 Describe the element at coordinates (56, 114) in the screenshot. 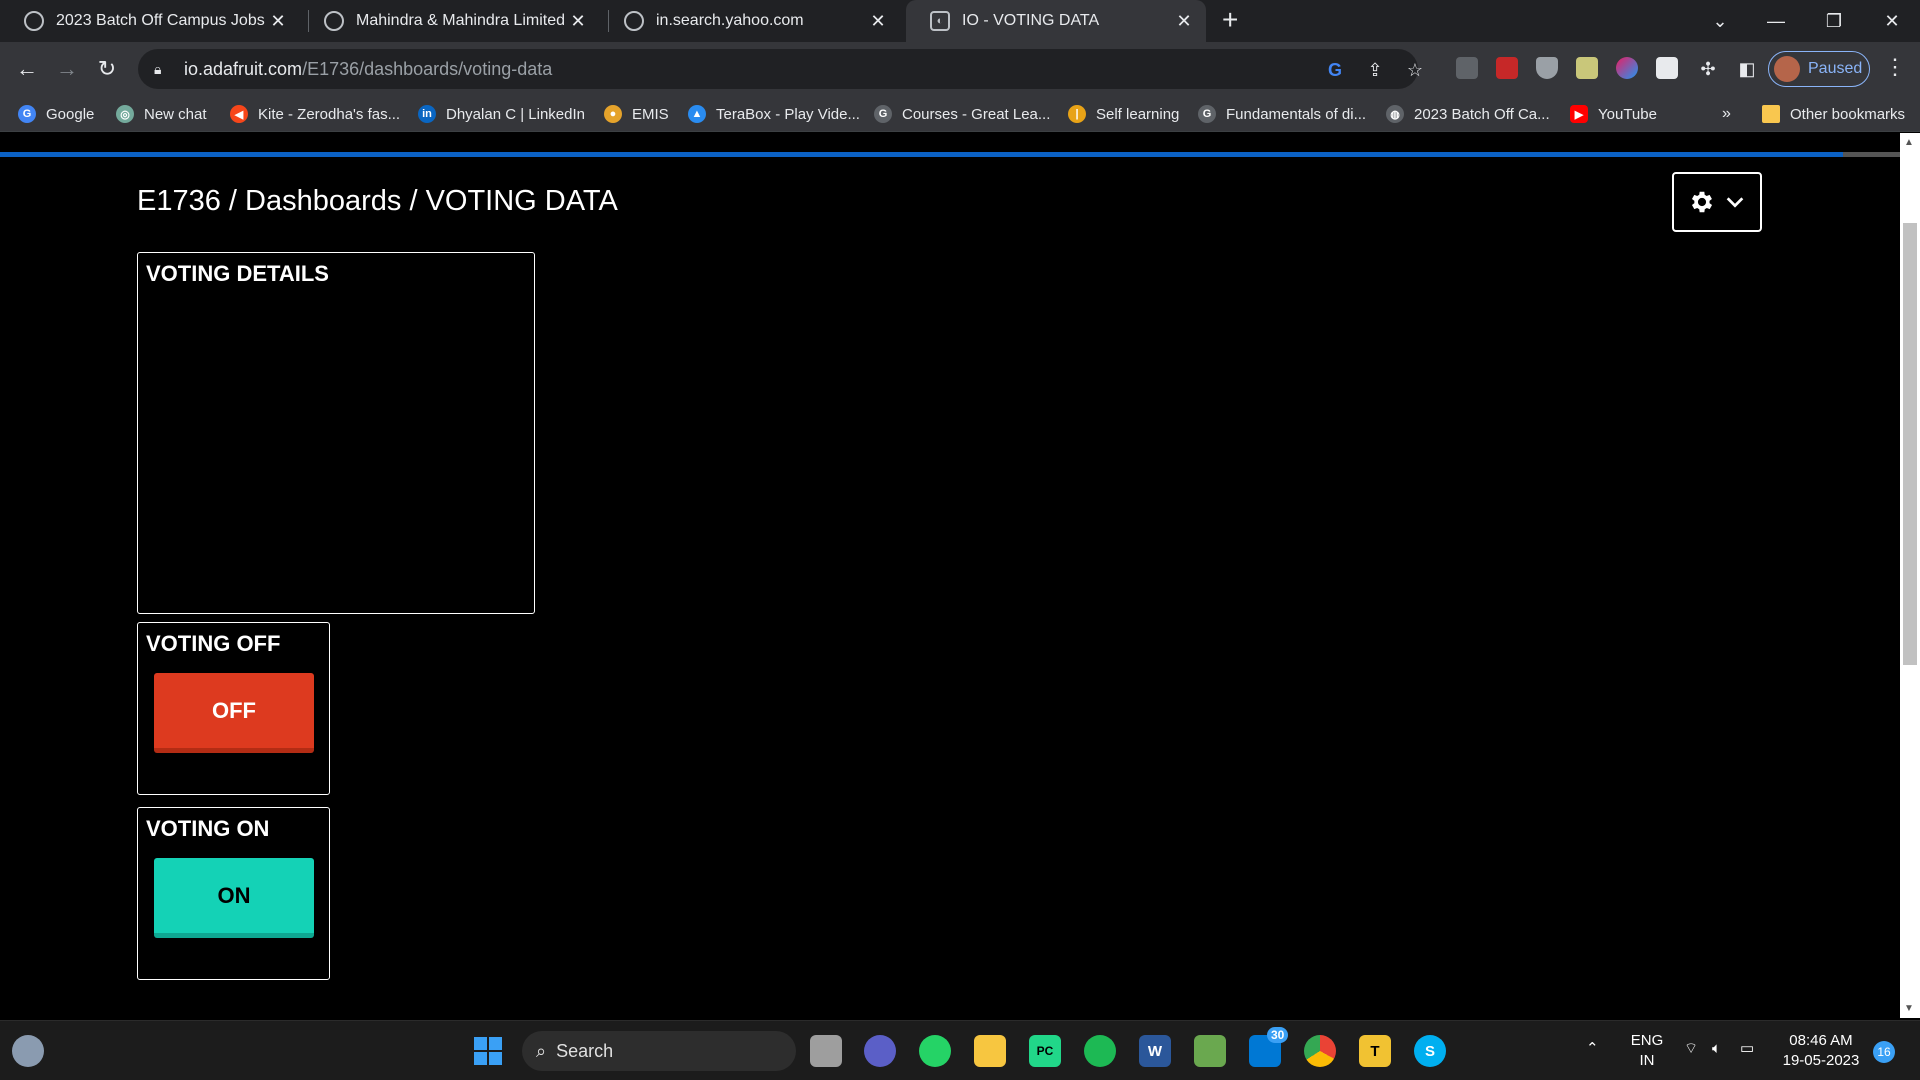

I see `bookmark-google: G Google` at that location.